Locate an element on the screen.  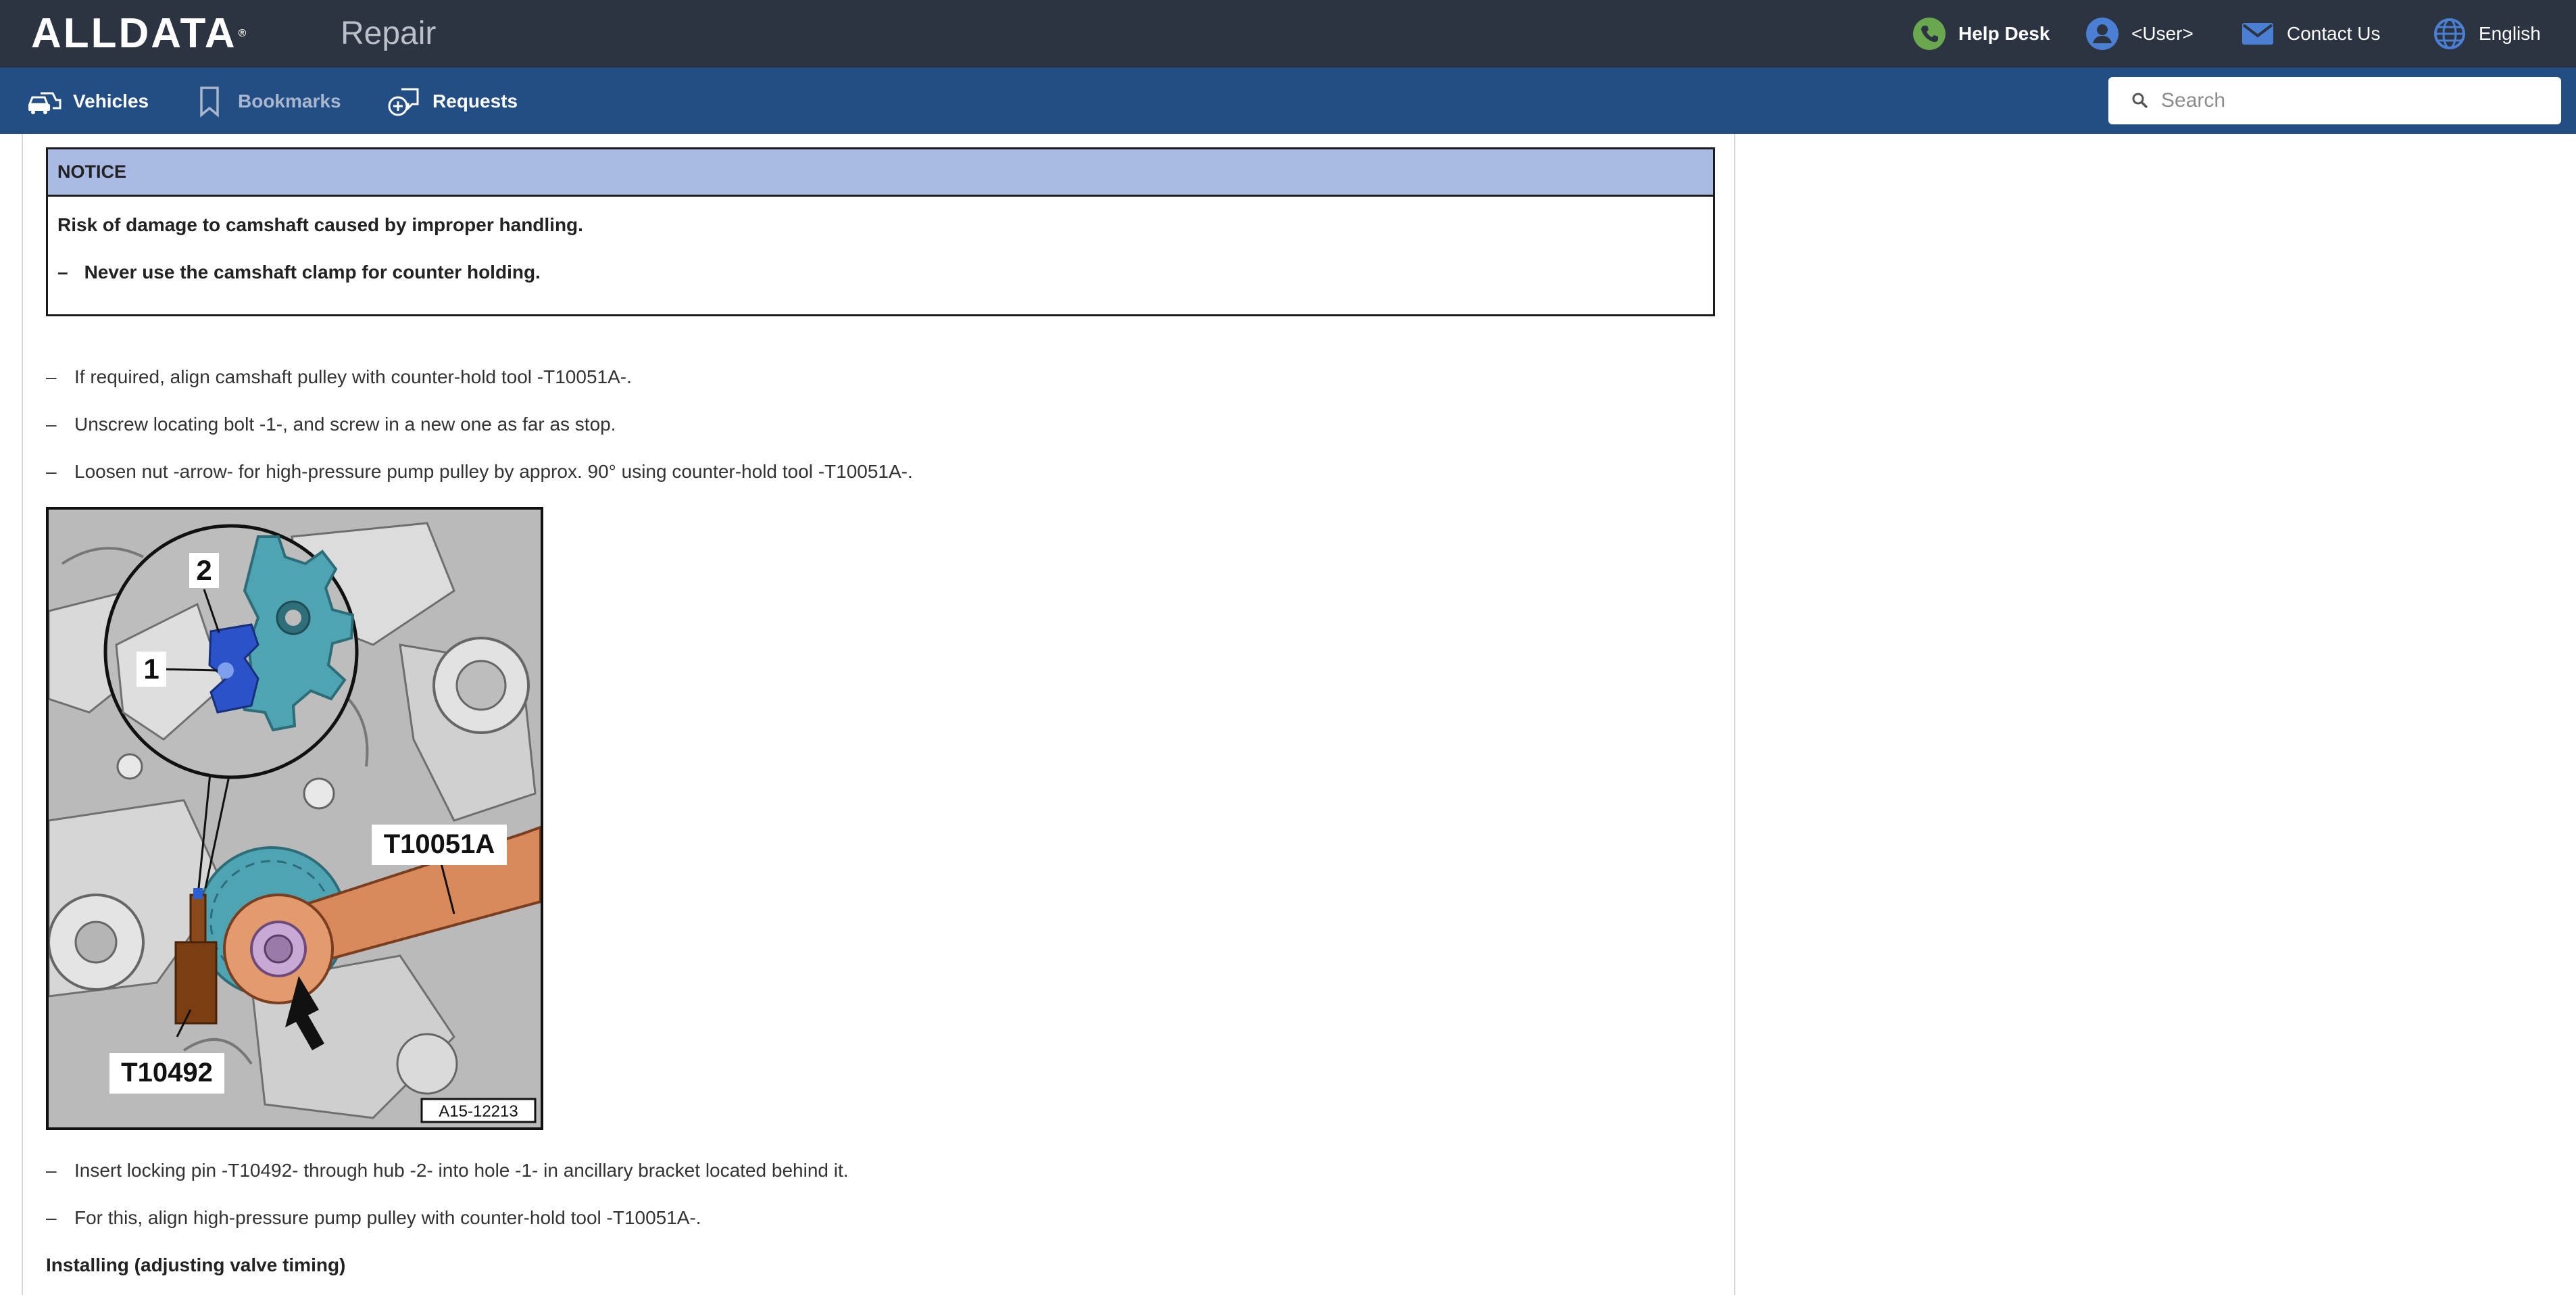
nav-bookmarks: Bookmarks is located at coordinates (267, 102).